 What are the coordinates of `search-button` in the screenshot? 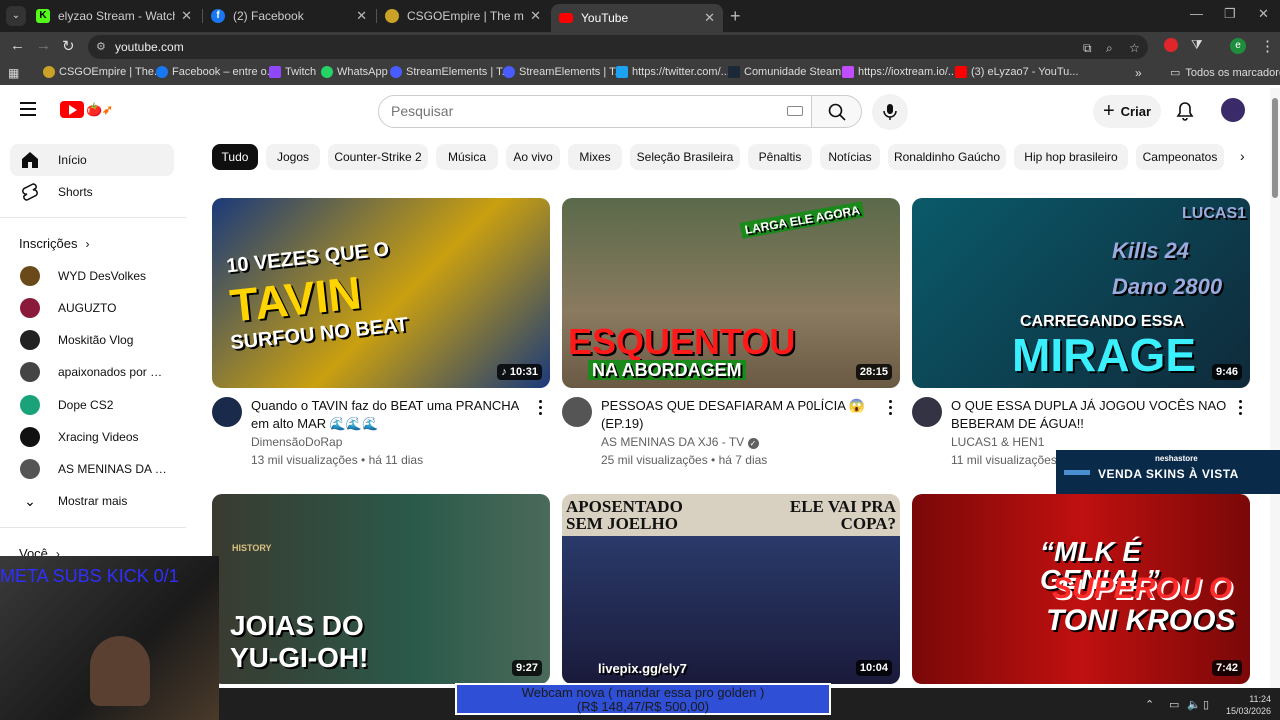 It's located at (836, 111).